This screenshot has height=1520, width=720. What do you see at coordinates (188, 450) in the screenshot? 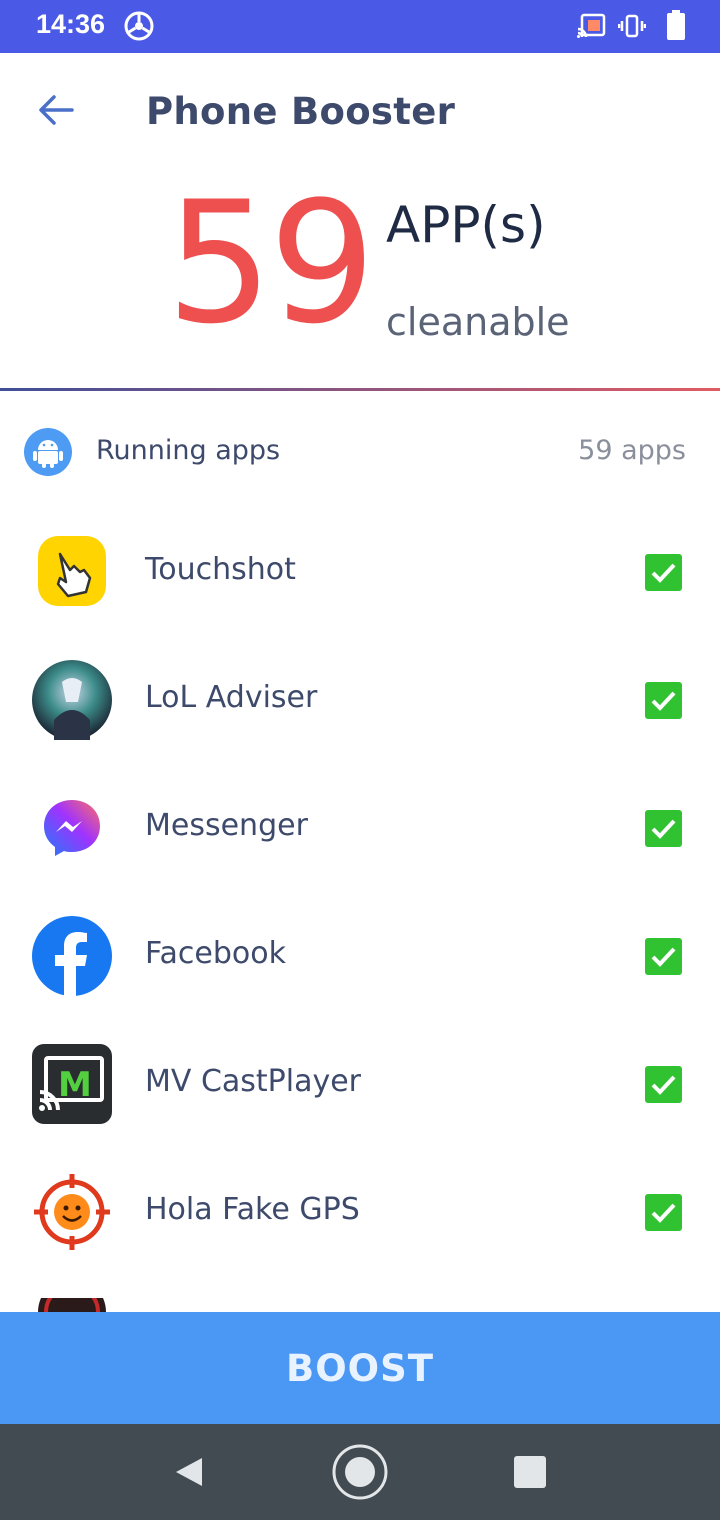
I see `section-label: Running apps` at bounding box center [188, 450].